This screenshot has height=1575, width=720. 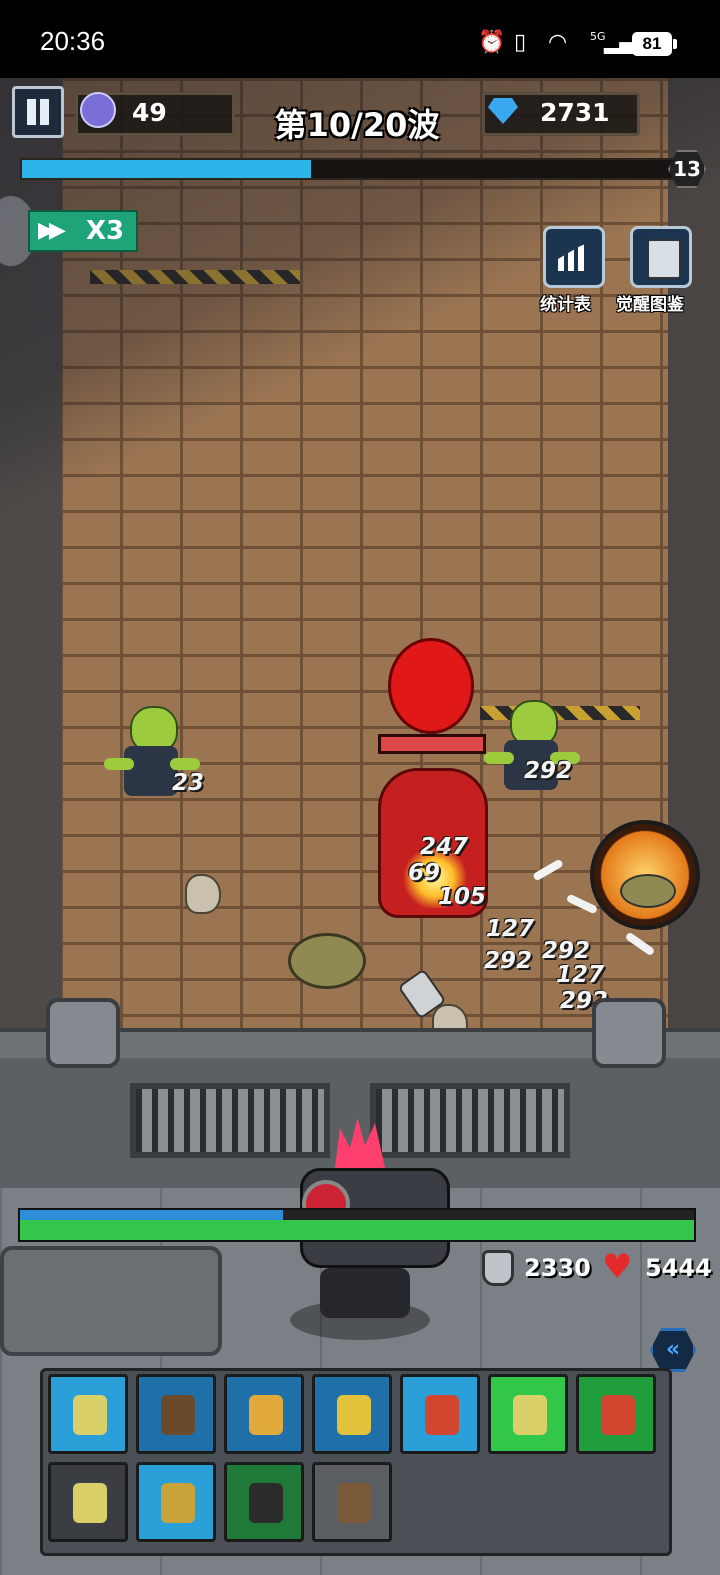 What do you see at coordinates (462, 897) in the screenshot?
I see `damage-number: 105` at bounding box center [462, 897].